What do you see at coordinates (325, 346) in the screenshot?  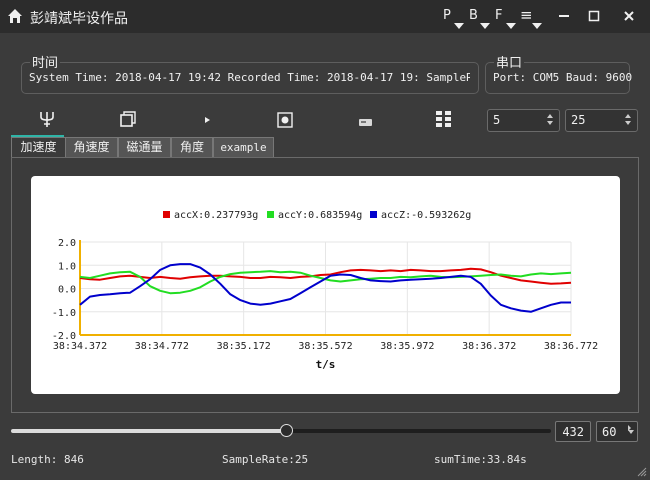 I see `x-tick-label: 38:35.572` at bounding box center [325, 346].